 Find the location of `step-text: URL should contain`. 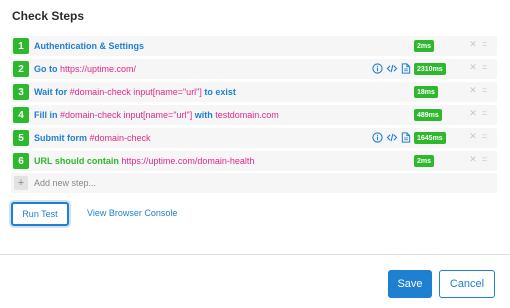

step-text: URL should contain is located at coordinates (78, 161).